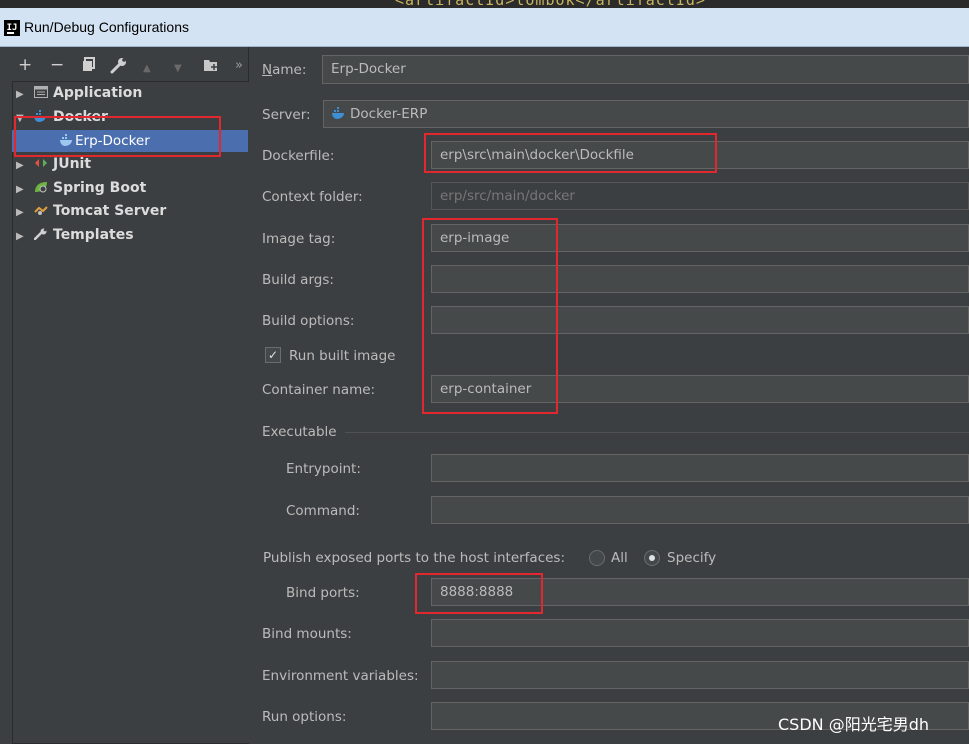 The image size is (969, 744). What do you see at coordinates (657, 432) in the screenshot?
I see `section-divider` at bounding box center [657, 432].